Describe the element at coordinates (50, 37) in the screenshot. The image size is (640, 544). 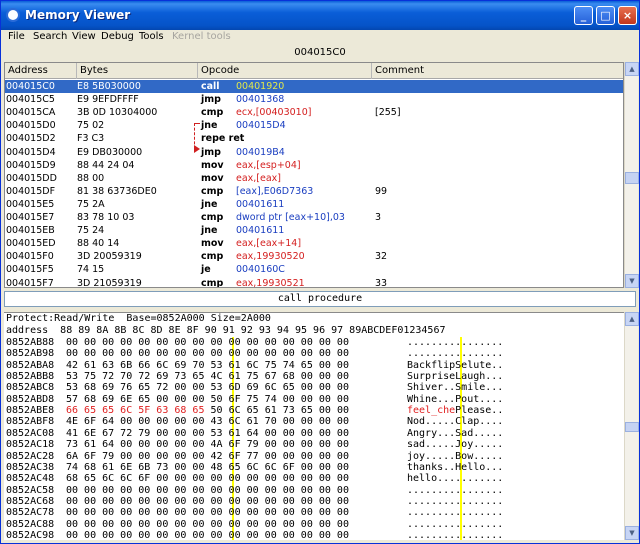
I see `menu-search: Search` at that location.